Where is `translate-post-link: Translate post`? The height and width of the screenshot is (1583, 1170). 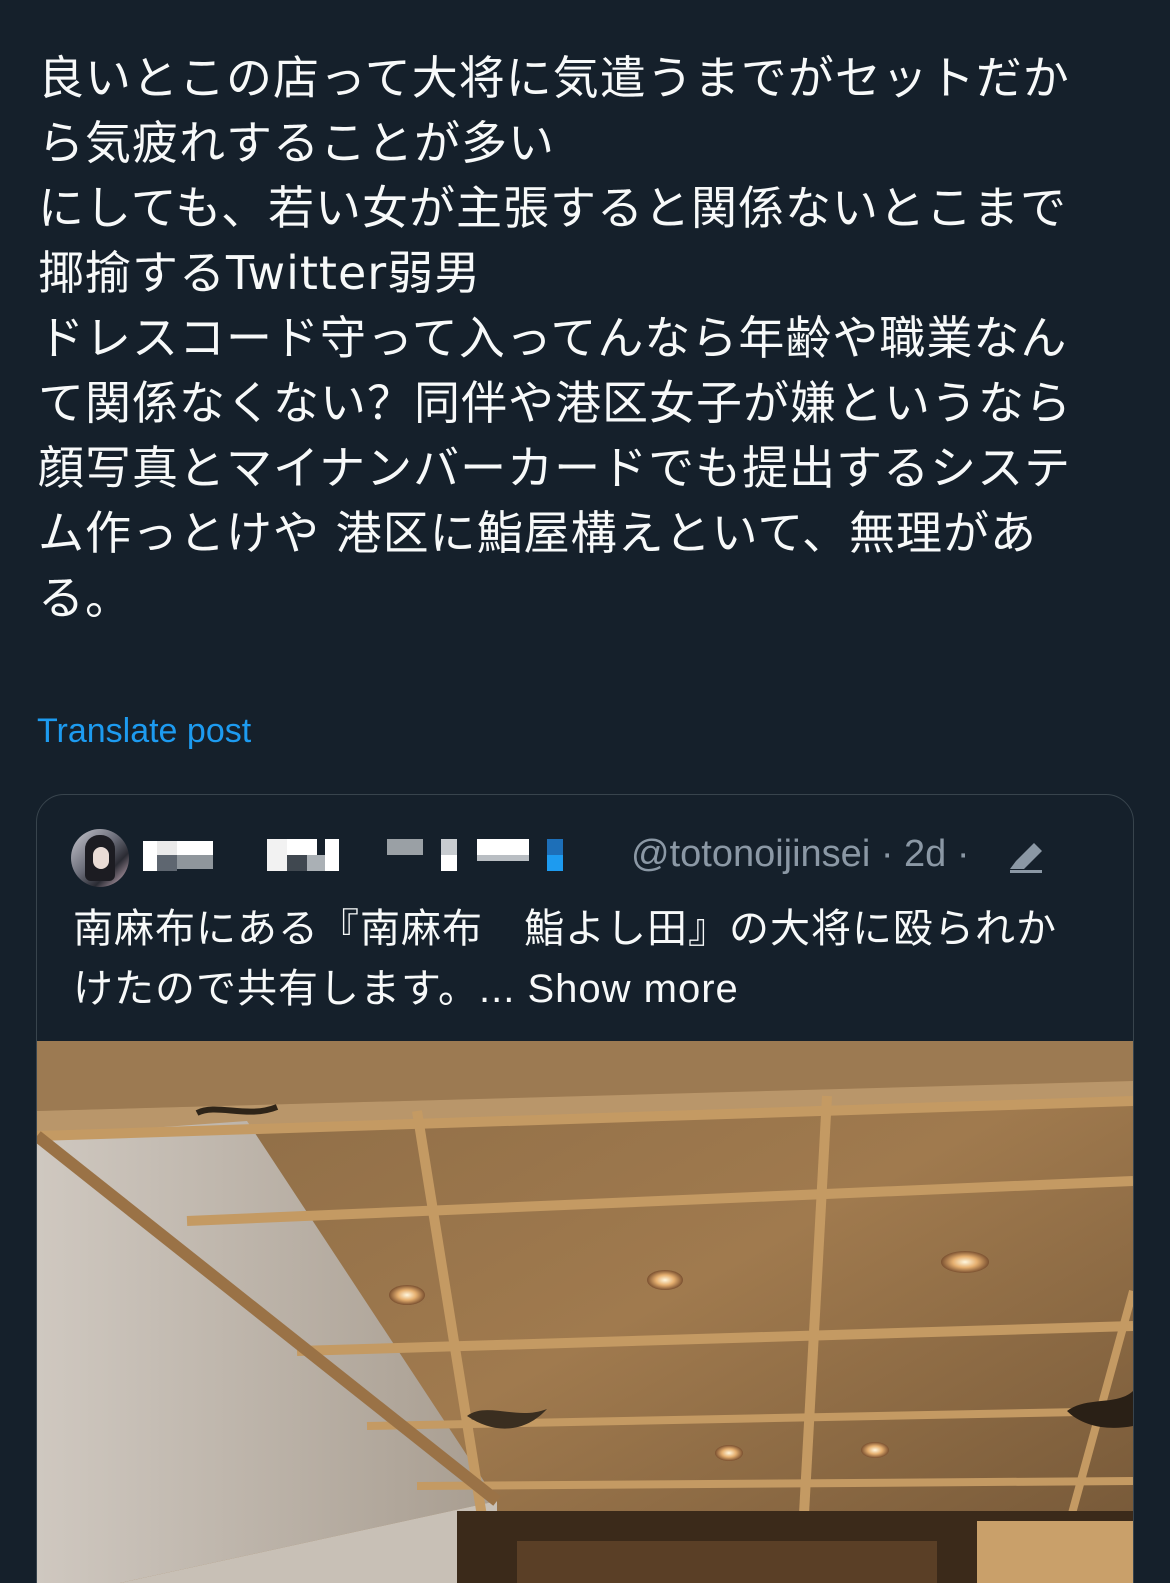
translate-post-link: Translate post is located at coordinates (144, 731).